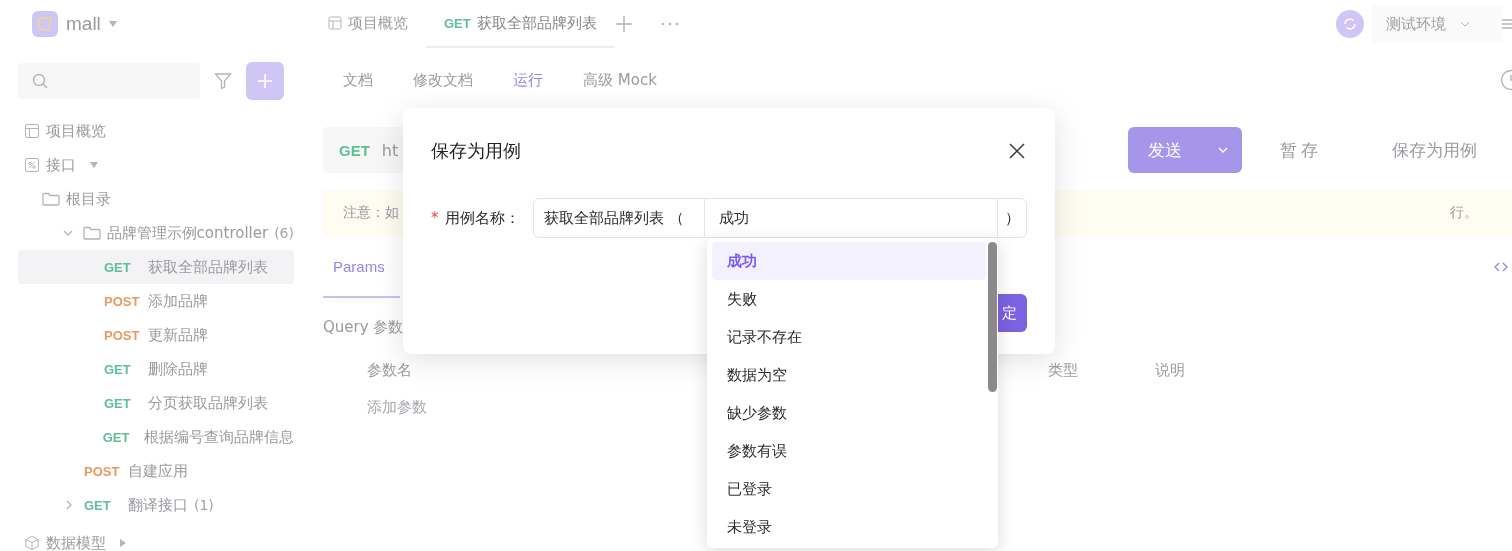 The width and height of the screenshot is (1512, 551). Describe the element at coordinates (156, 369) in the screenshot. I see `sidebar-item: GET 删除品牌` at that location.